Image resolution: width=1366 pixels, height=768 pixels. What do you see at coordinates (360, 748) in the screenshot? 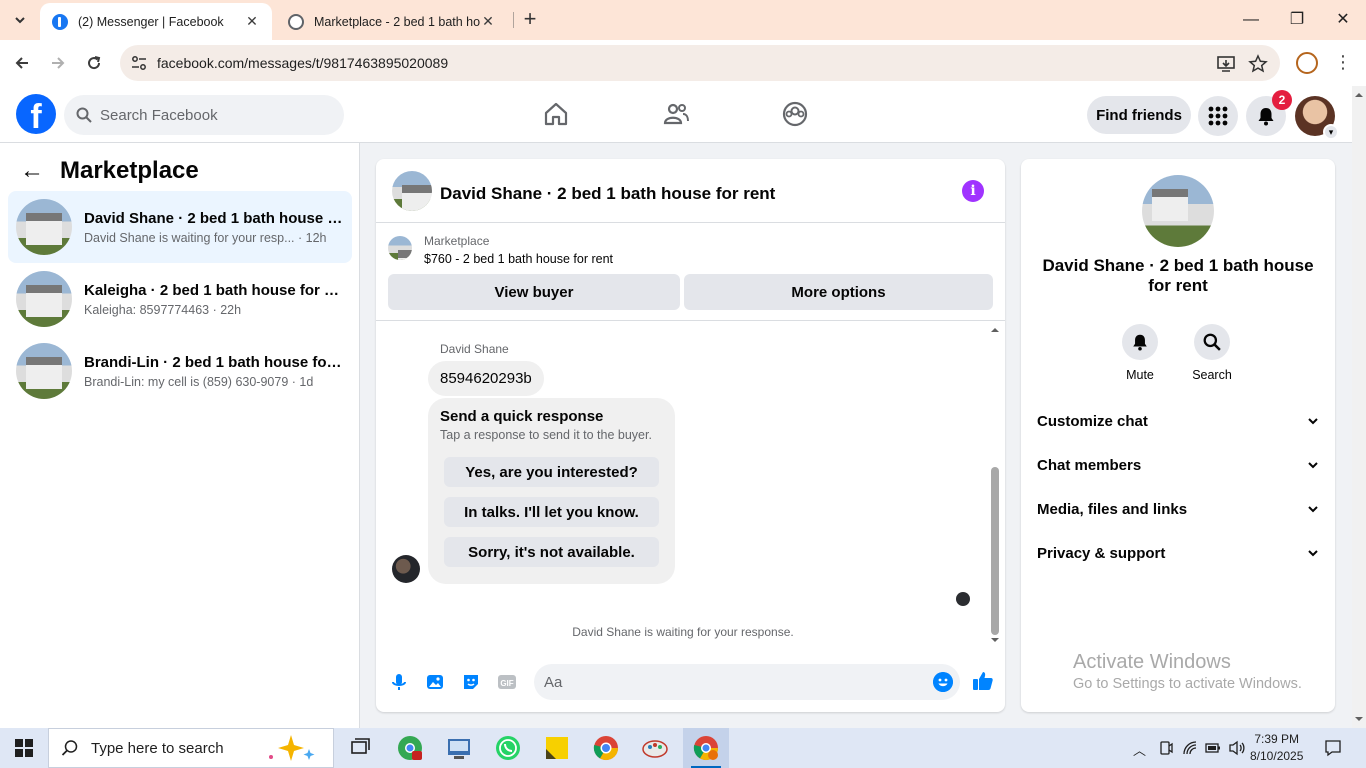
I see `task-view-icon` at bounding box center [360, 748].